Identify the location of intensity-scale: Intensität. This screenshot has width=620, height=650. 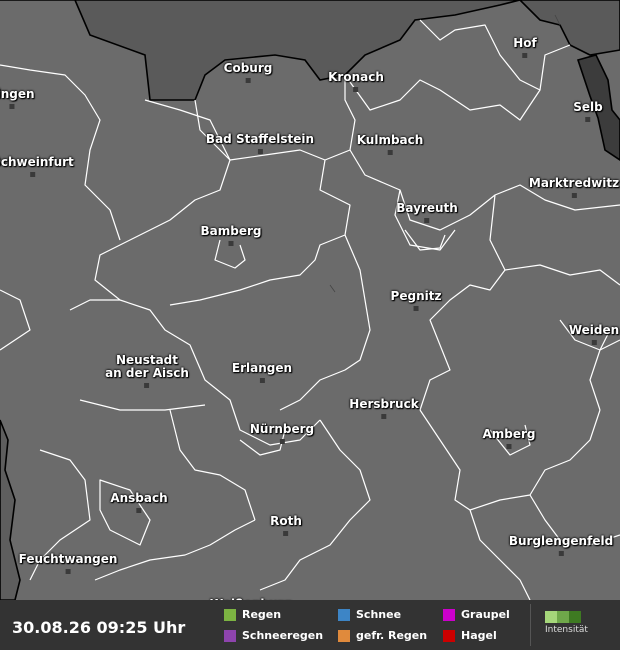
(566, 623).